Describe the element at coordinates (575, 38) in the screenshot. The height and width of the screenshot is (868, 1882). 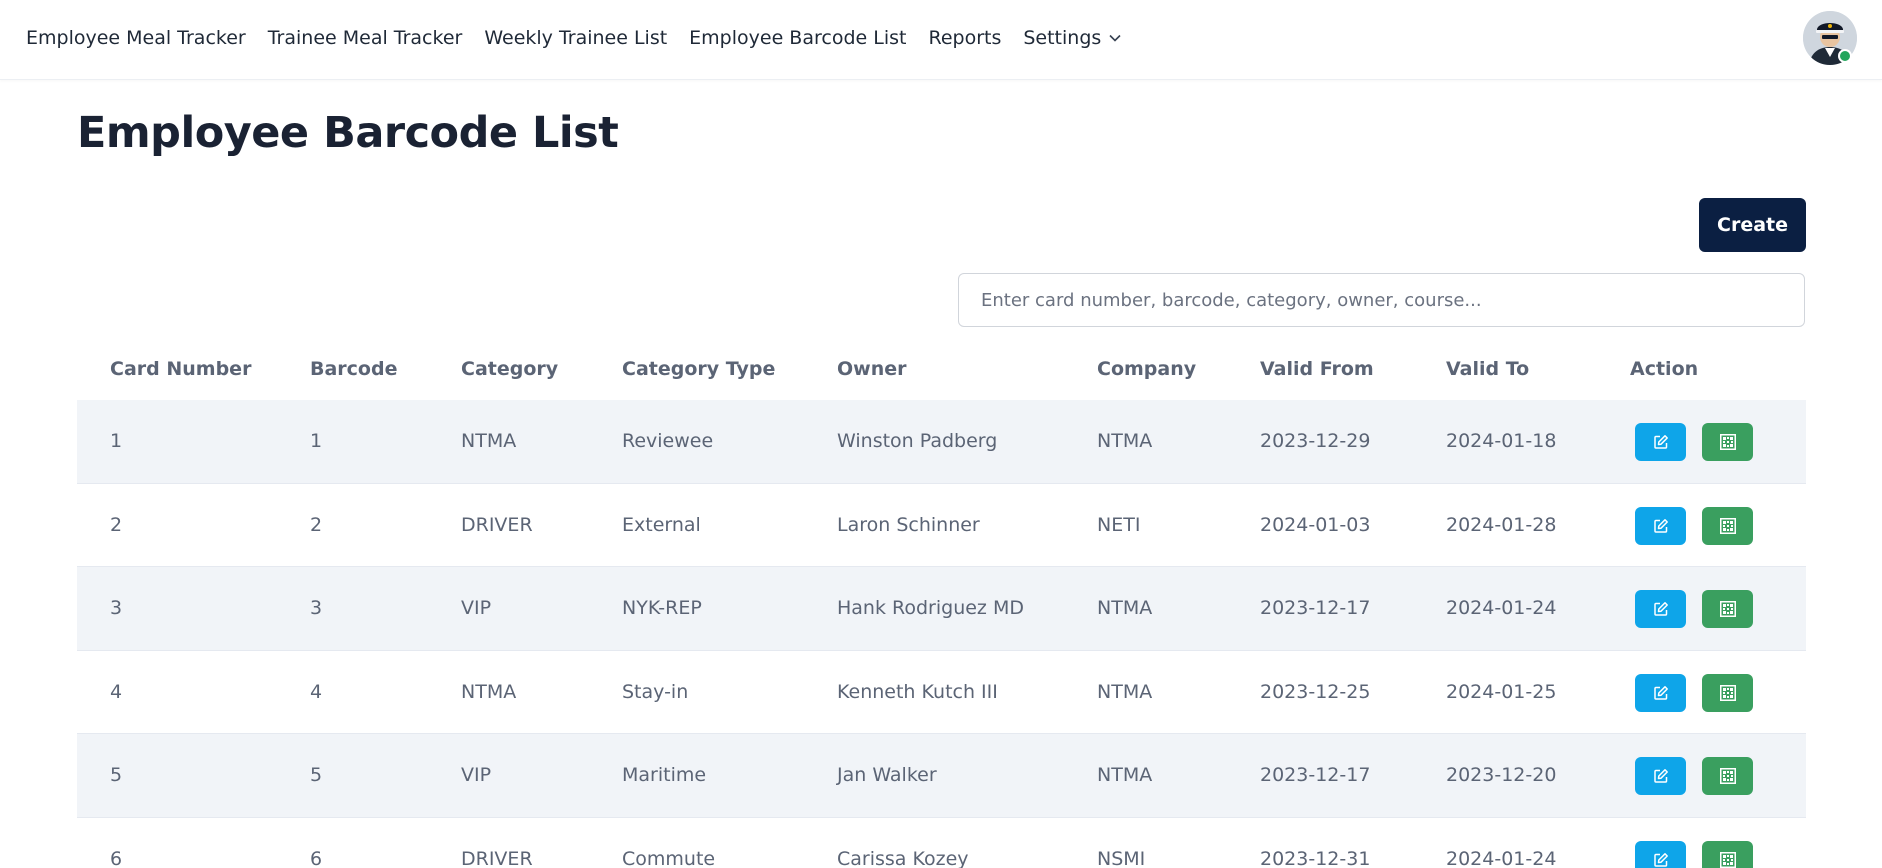
I see `nav-weekly-trainee-list: Weekly Trainee List` at that location.